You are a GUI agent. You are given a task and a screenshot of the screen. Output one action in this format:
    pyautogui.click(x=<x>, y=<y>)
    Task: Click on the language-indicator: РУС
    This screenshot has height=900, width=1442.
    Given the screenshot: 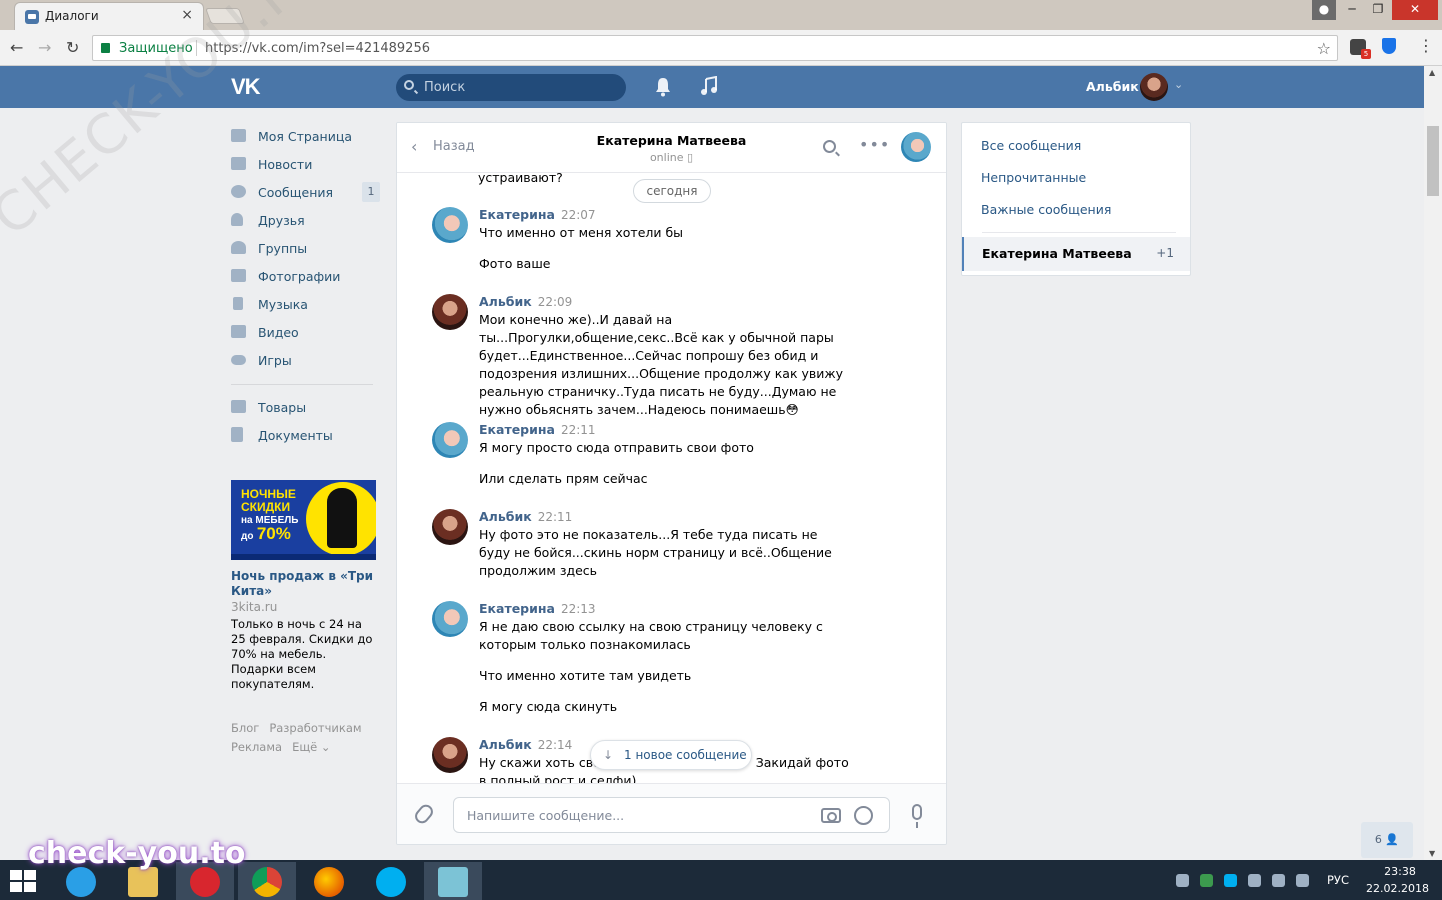 What is the action you would take?
    pyautogui.click(x=1338, y=880)
    